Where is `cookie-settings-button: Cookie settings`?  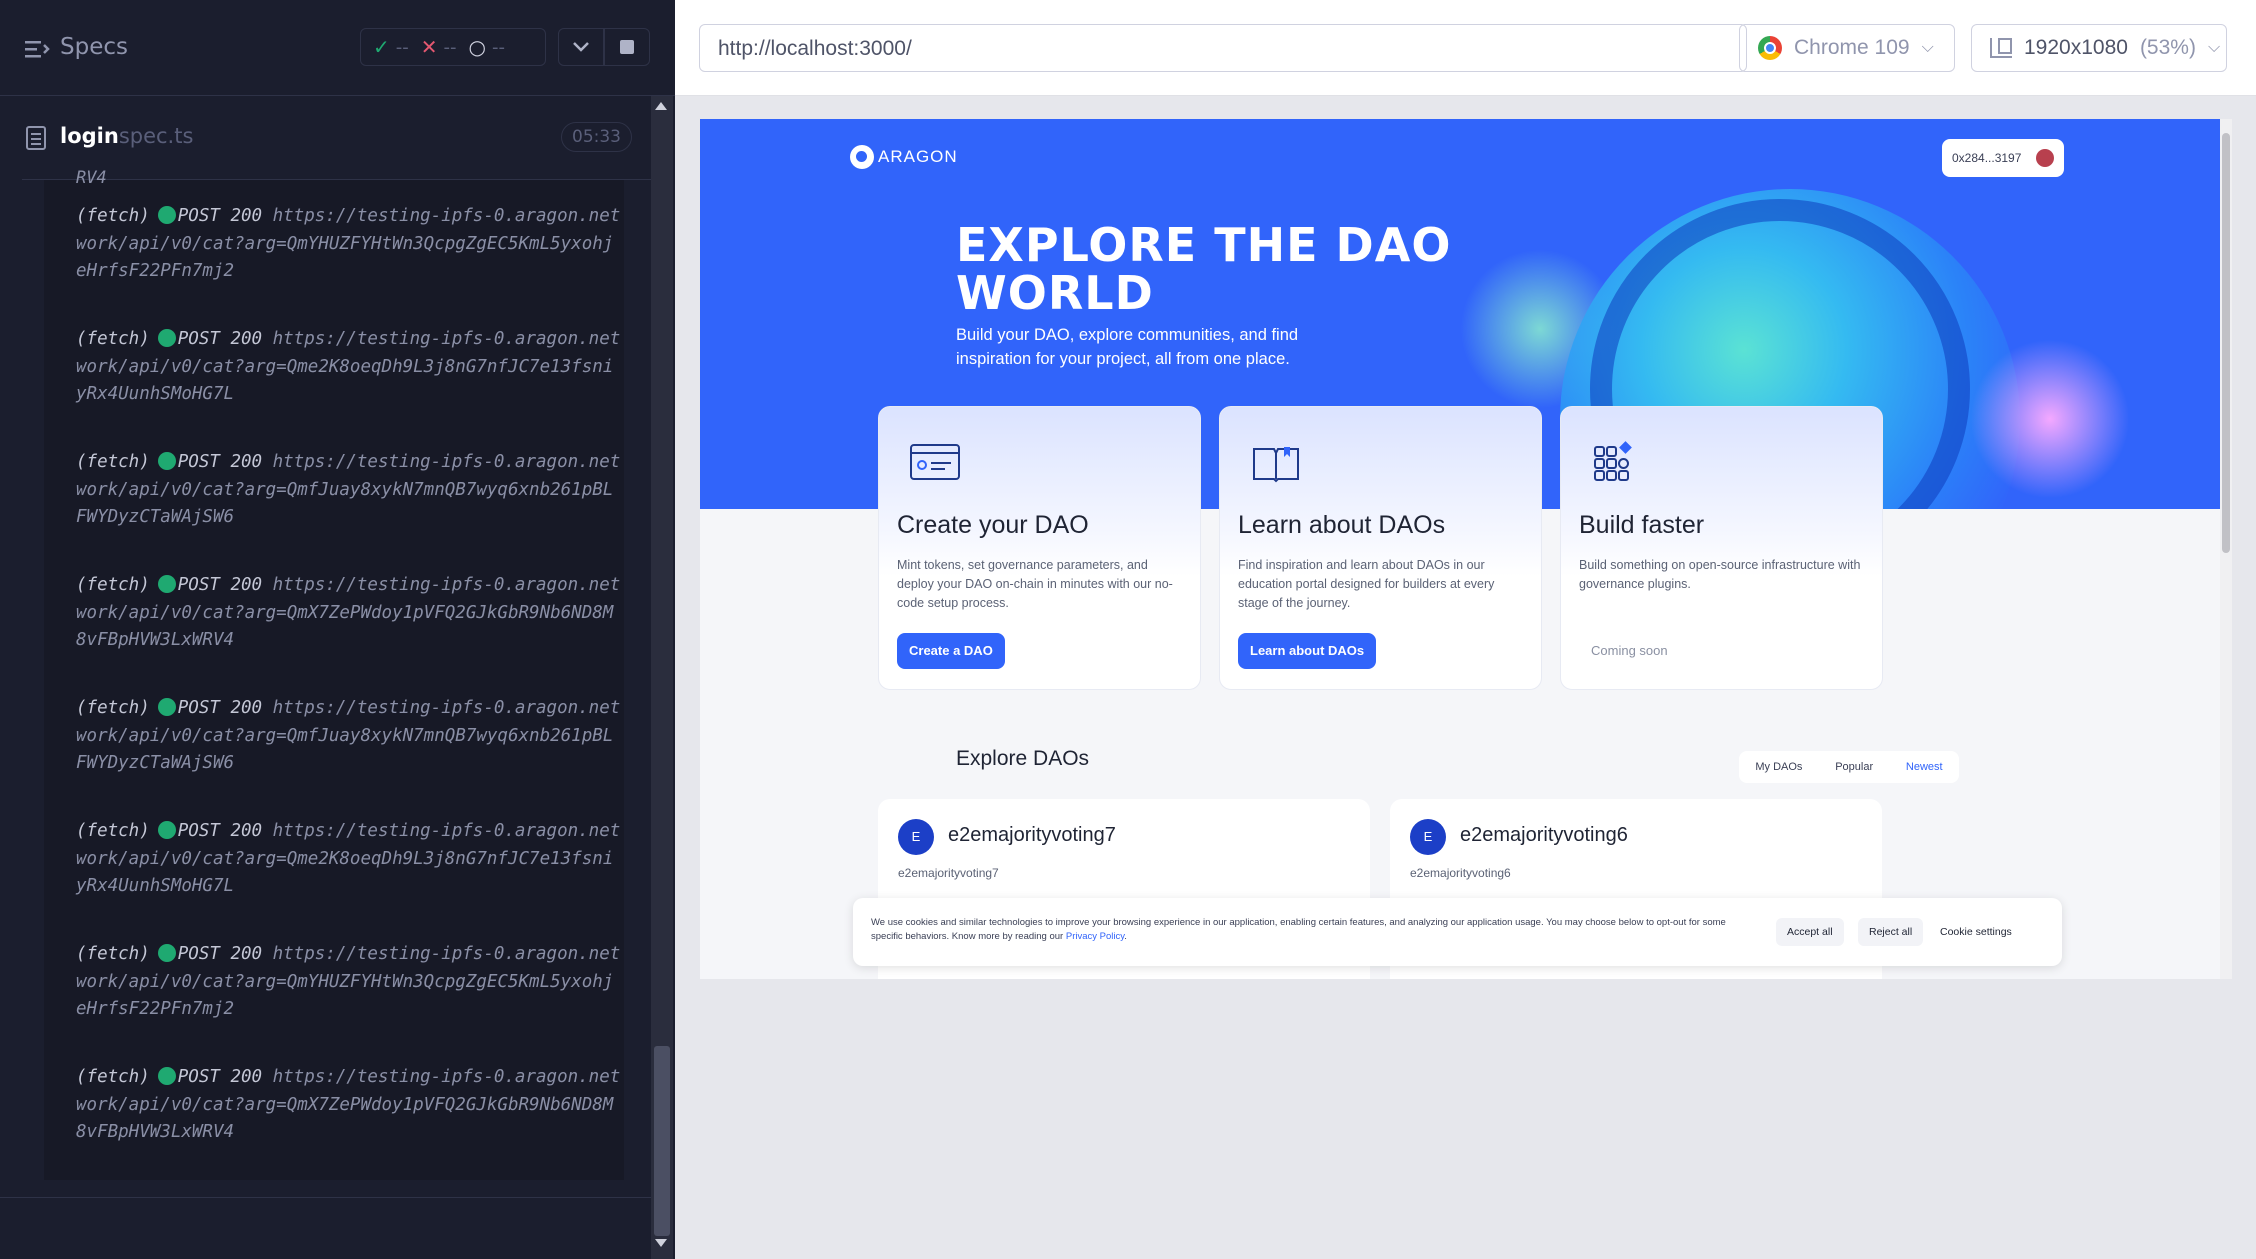
cookie-settings-button: Cookie settings is located at coordinates (1976, 932).